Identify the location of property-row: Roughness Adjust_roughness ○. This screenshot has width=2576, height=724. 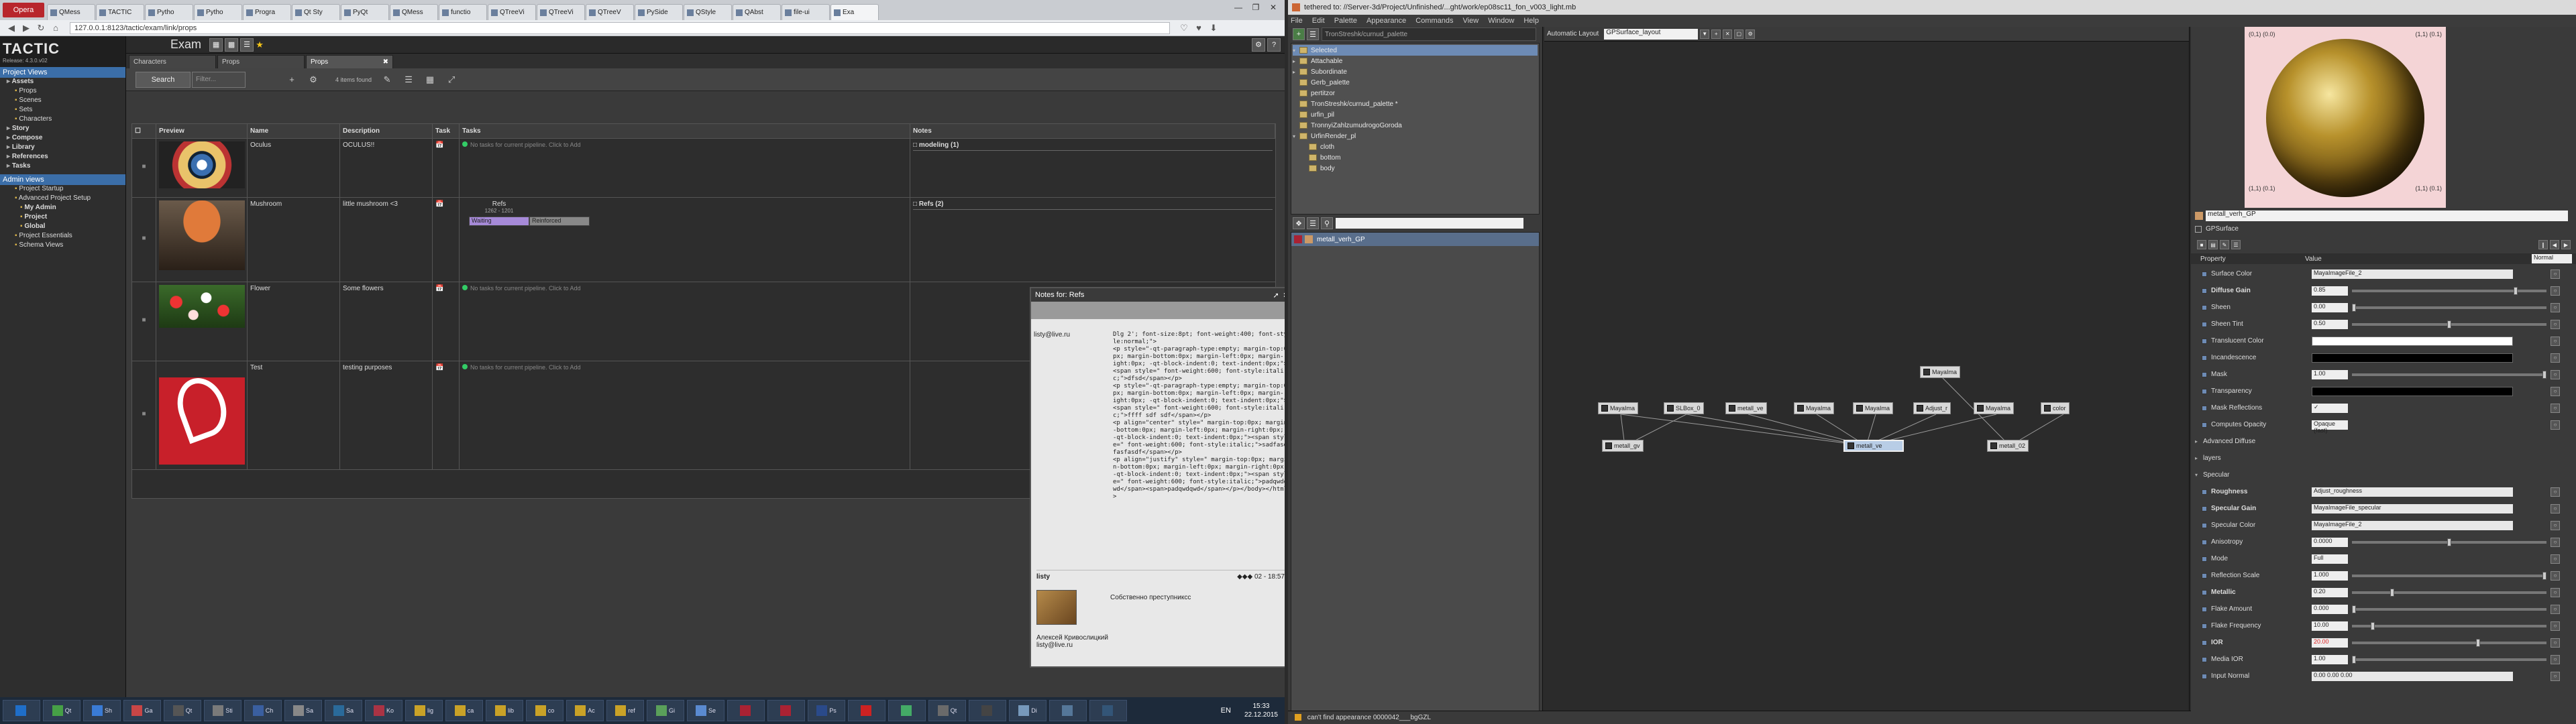
(2383, 491).